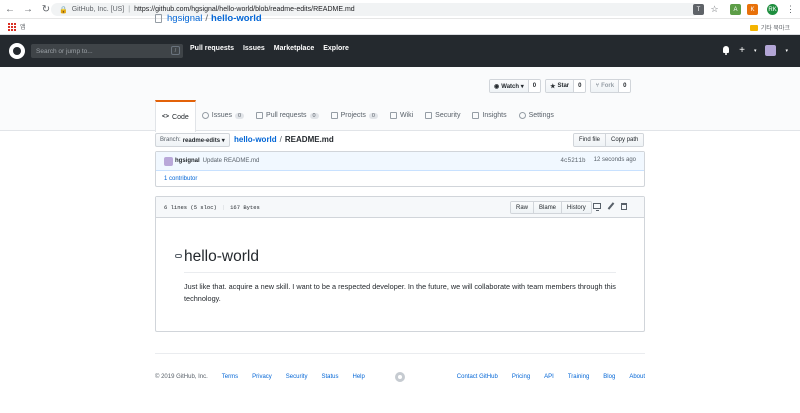  Describe the element at coordinates (786, 51) in the screenshot. I see `user-caret-icon: ▾` at that location.